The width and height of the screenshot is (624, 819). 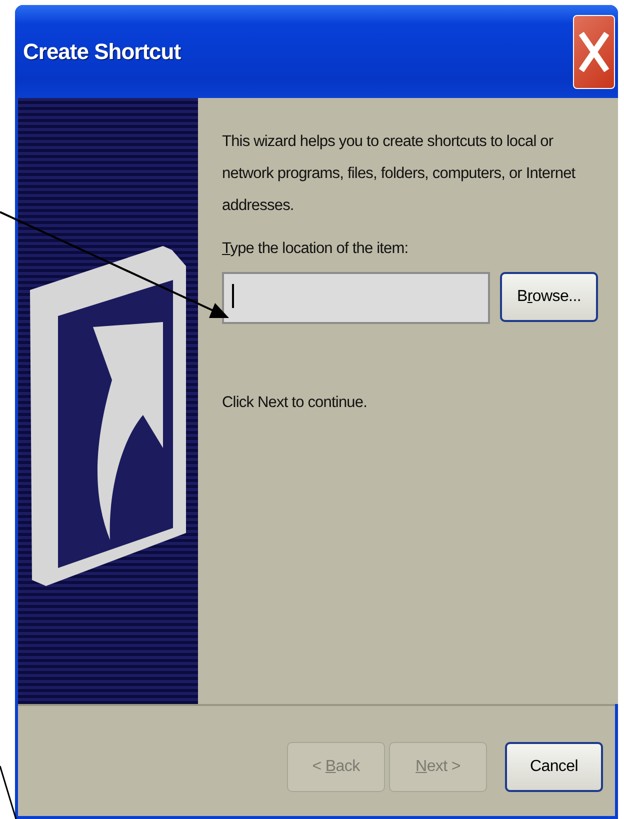 I want to click on close-button, so click(x=594, y=51).